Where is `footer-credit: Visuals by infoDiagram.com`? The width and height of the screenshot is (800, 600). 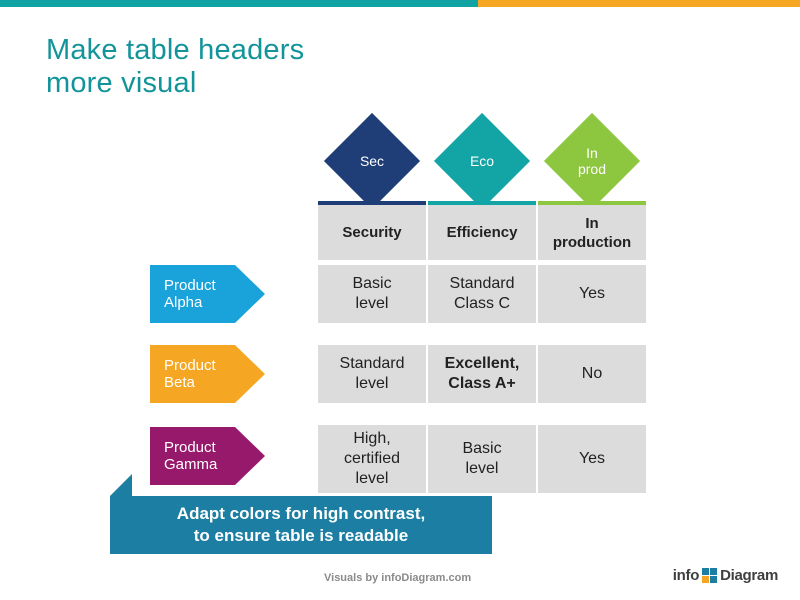
footer-credit: Visuals by infoDiagram.com is located at coordinates (398, 578).